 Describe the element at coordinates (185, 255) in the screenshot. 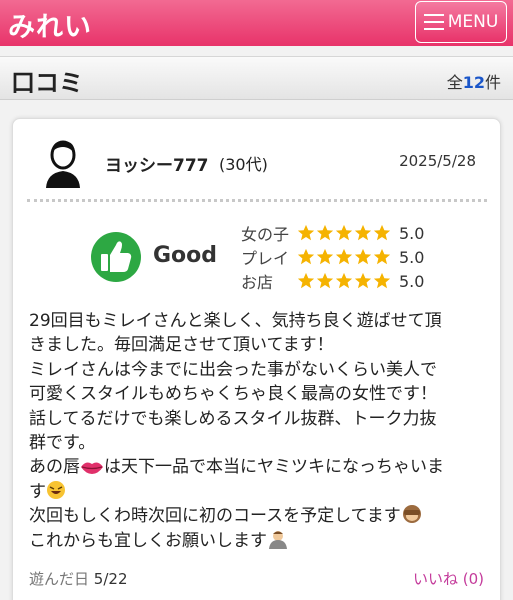

I see `verdict-label: Good` at that location.